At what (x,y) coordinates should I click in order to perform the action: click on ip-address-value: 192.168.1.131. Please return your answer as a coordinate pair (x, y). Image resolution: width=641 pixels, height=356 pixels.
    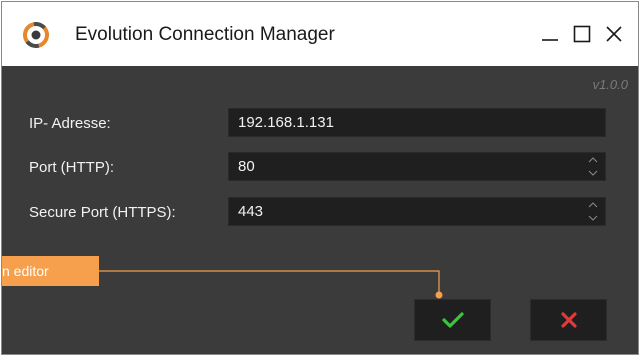
    Looking at the image, I should click on (286, 122).